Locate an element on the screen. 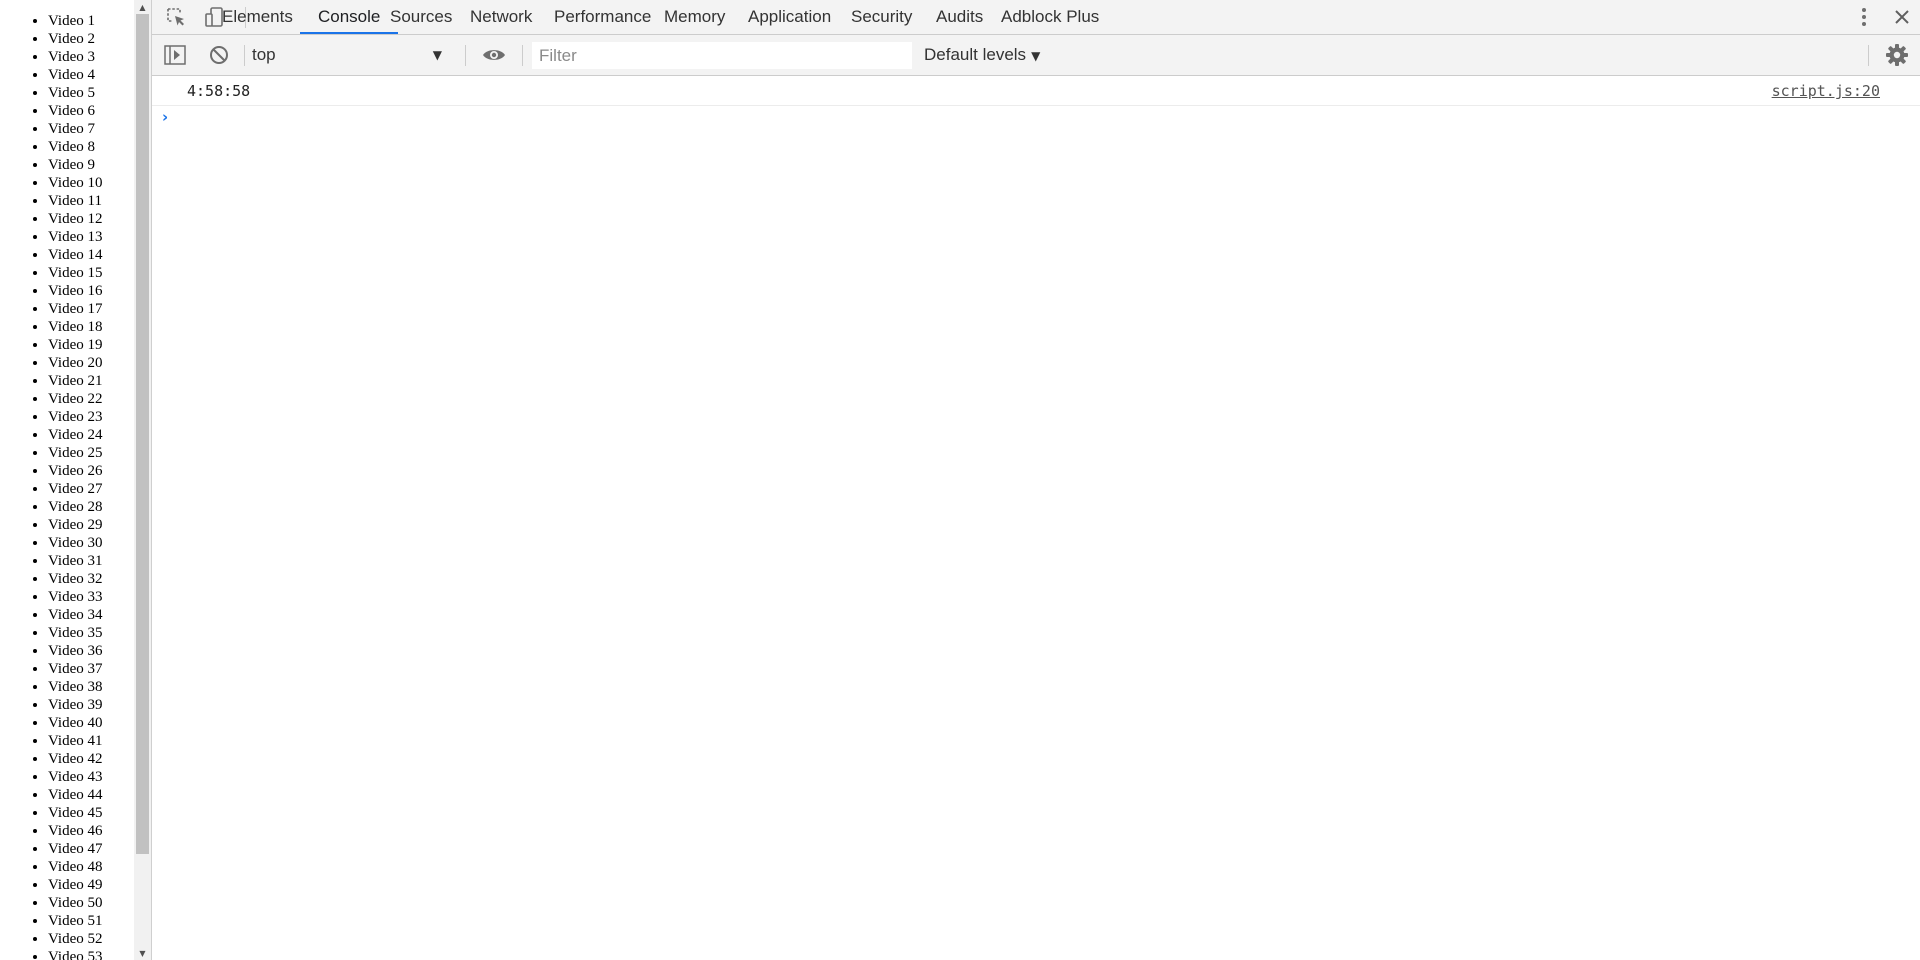 This screenshot has width=1920, height=960. video-list-item: Video 18 is located at coordinates (91, 327).